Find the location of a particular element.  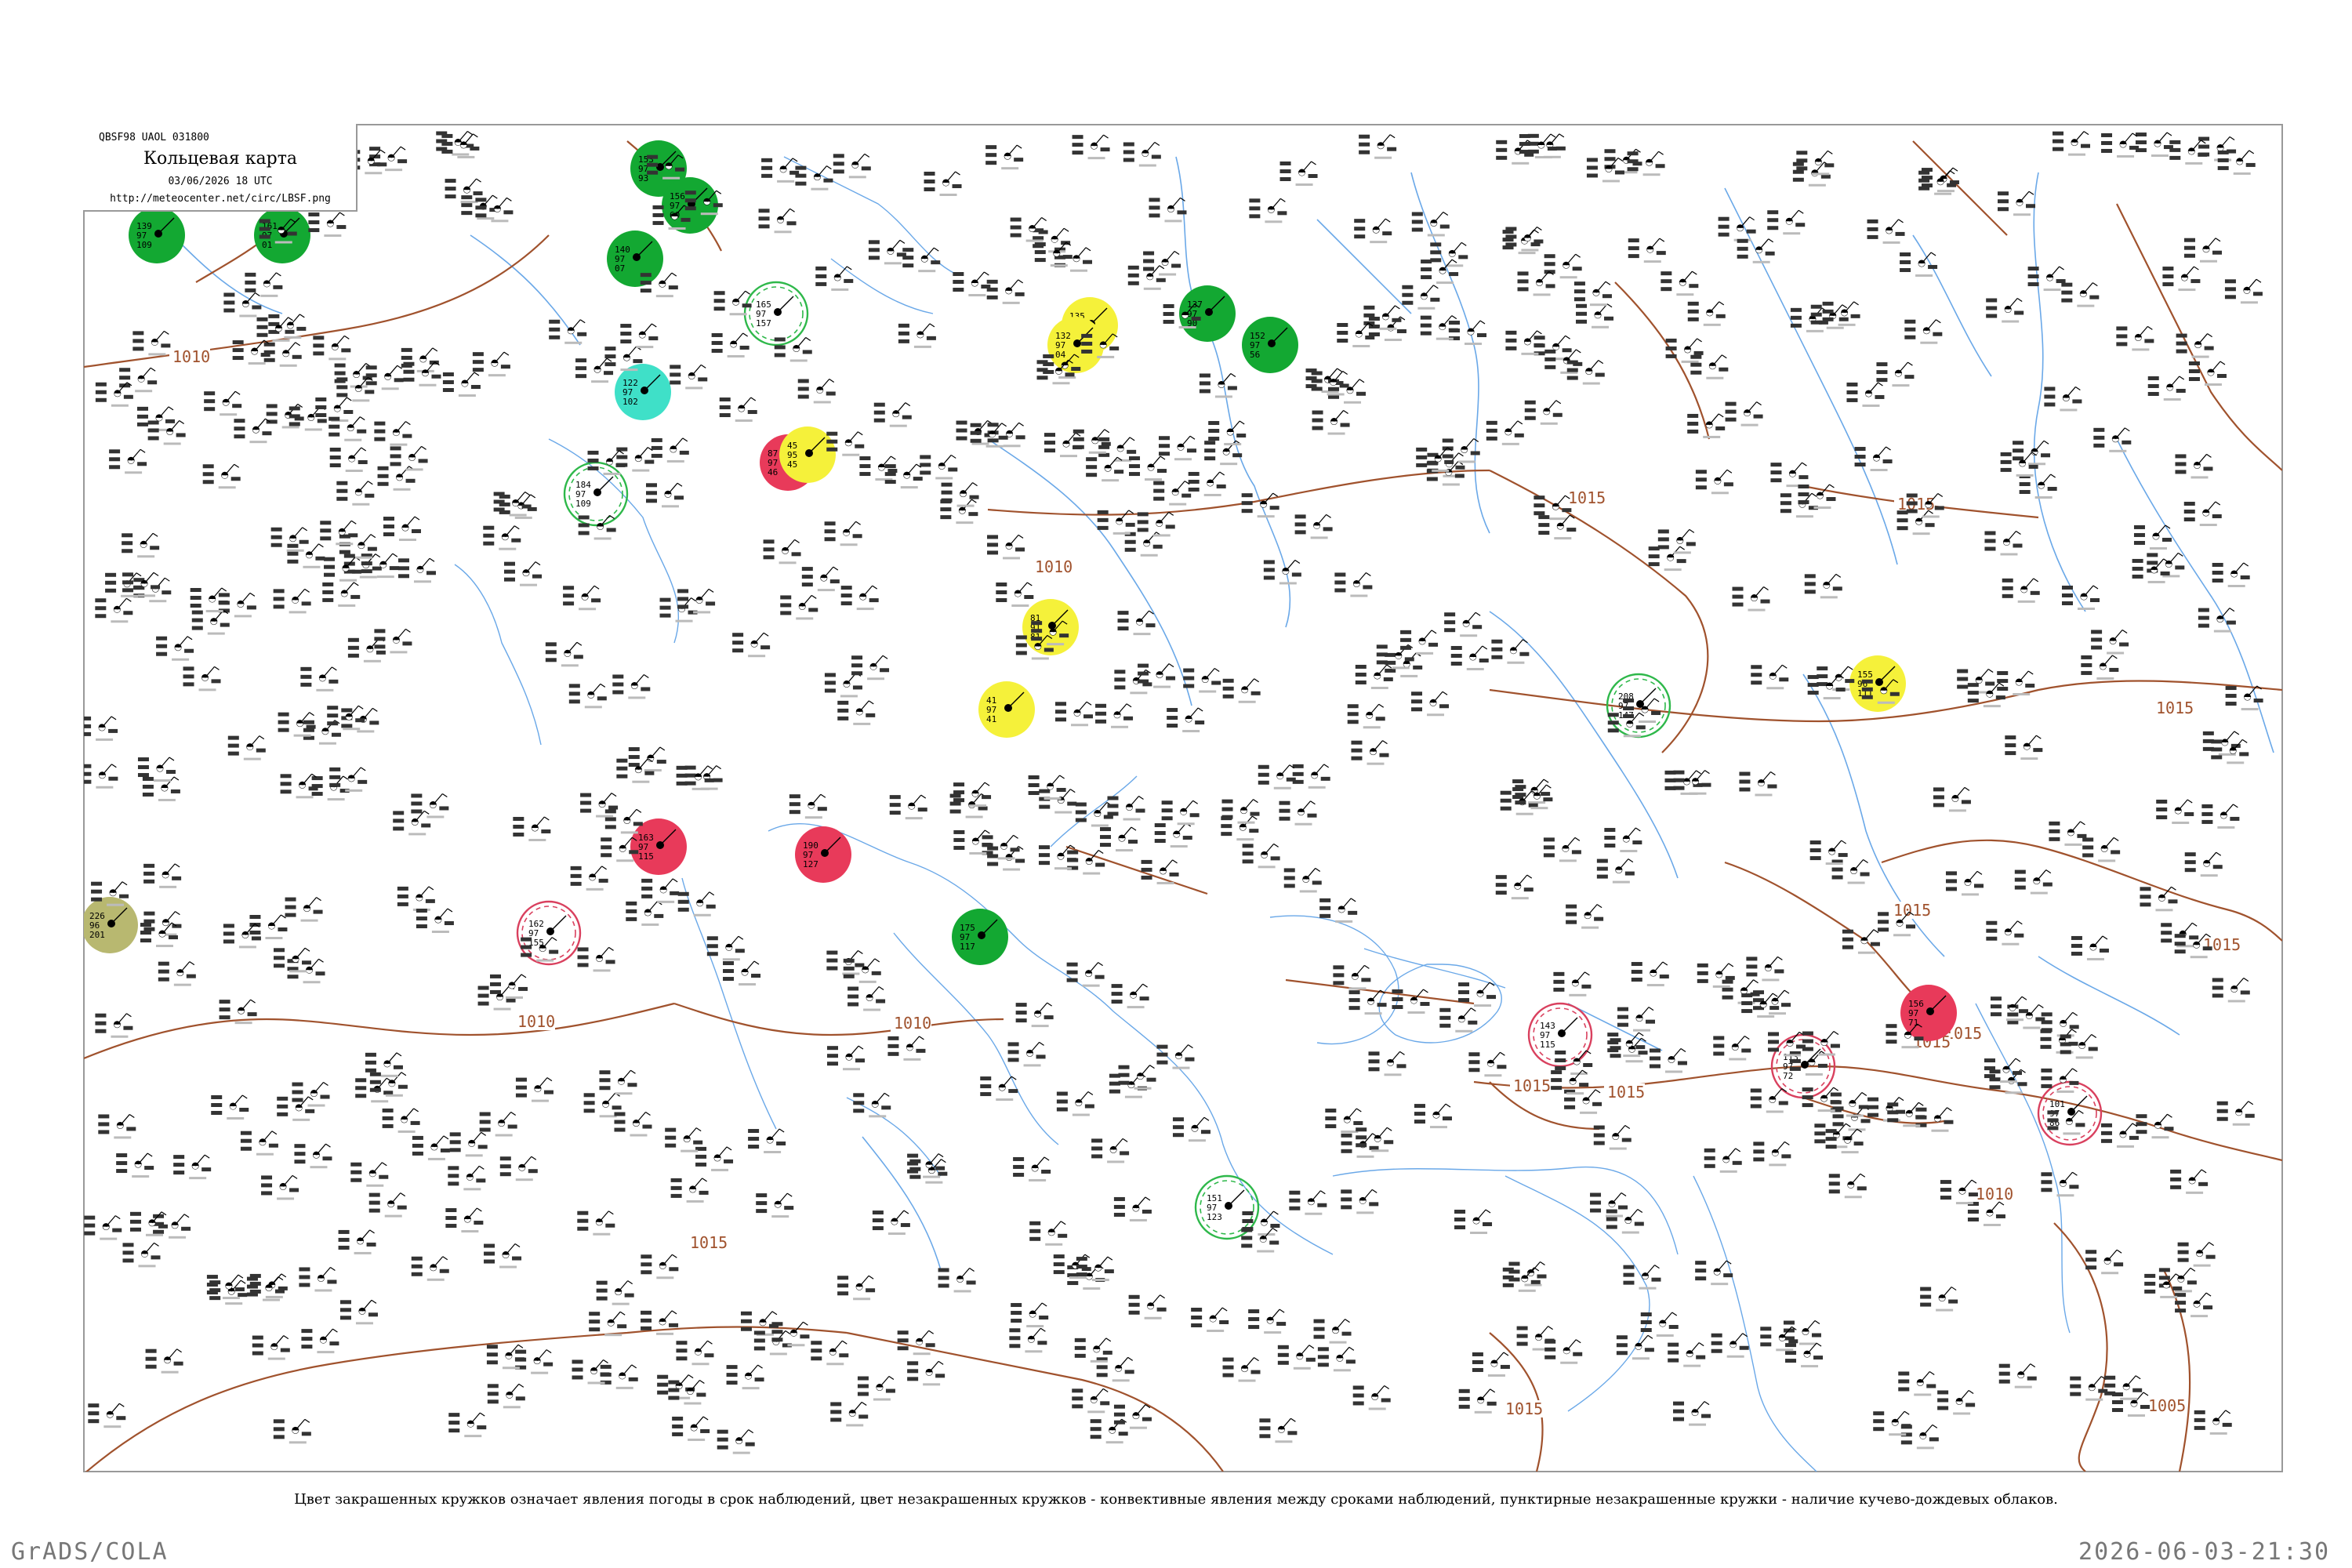

weather-station-circle: 17597117 is located at coordinates (980, 937).